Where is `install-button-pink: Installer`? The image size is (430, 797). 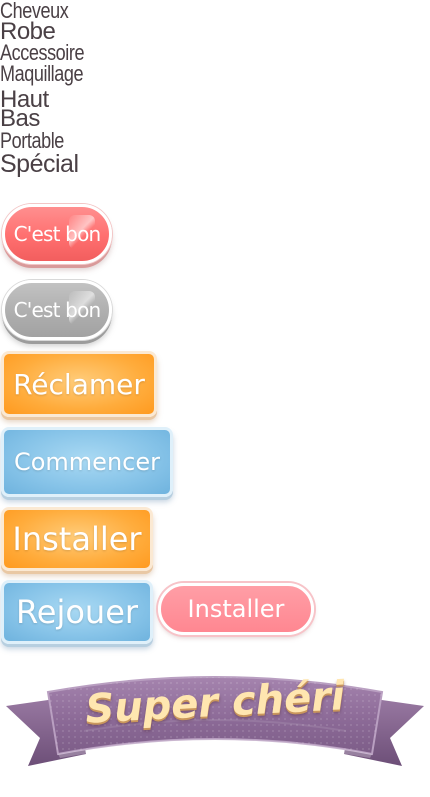 install-button-pink: Installer is located at coordinates (236, 609).